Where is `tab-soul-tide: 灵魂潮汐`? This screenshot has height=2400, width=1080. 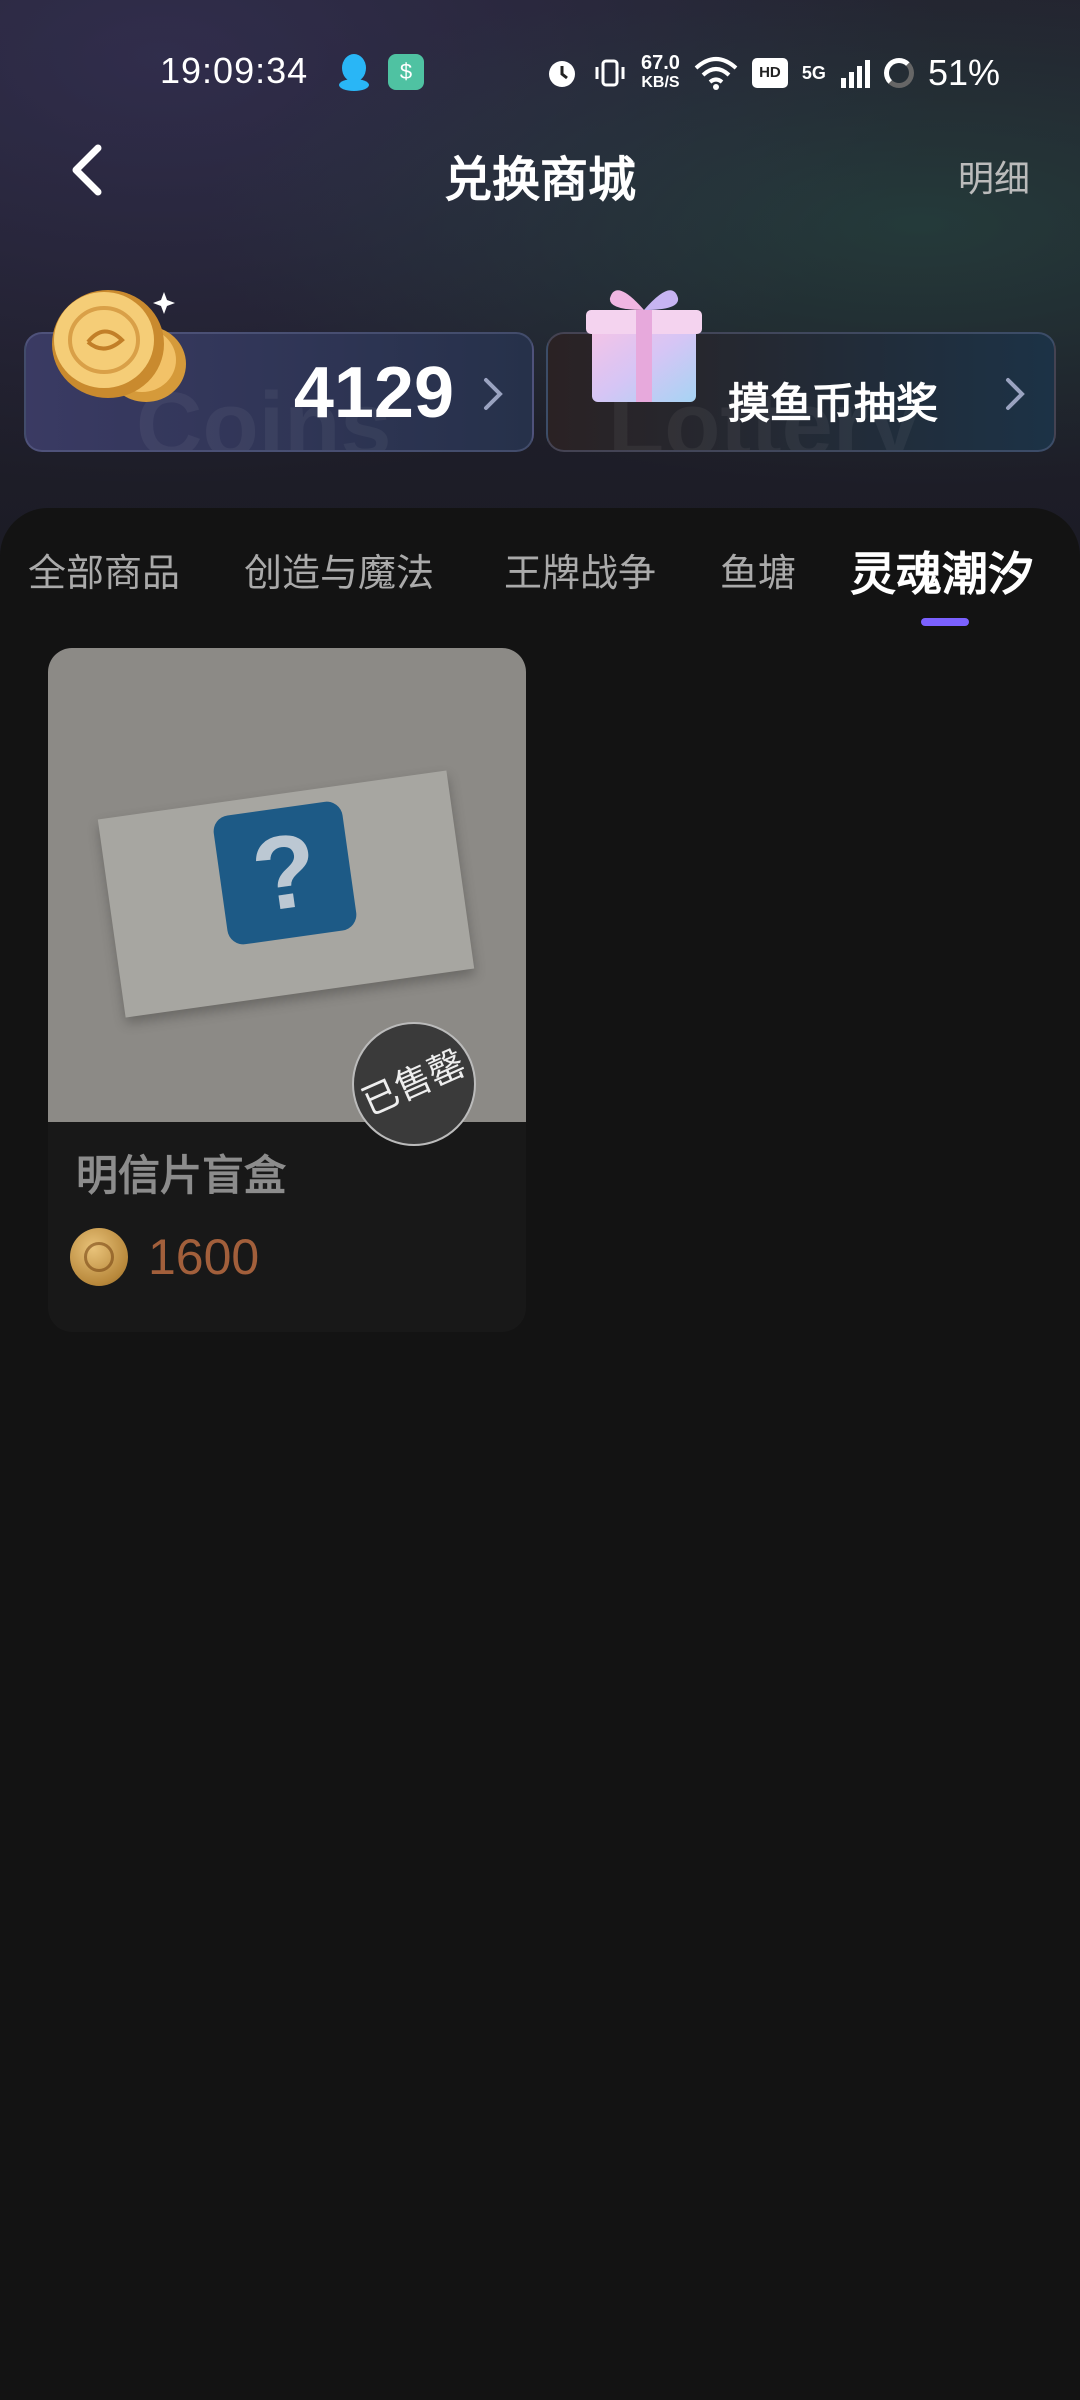 tab-soul-tide: 灵魂潮汐 is located at coordinates (942, 571).